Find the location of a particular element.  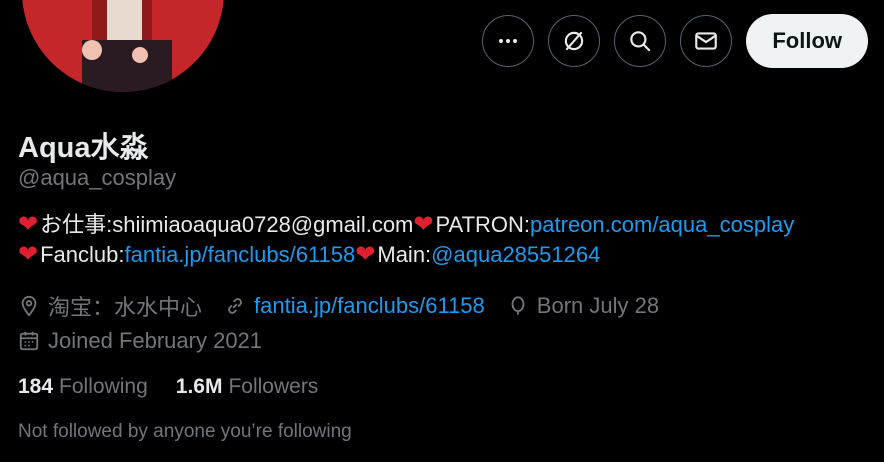

profile-actions: Follow is located at coordinates (675, 41).